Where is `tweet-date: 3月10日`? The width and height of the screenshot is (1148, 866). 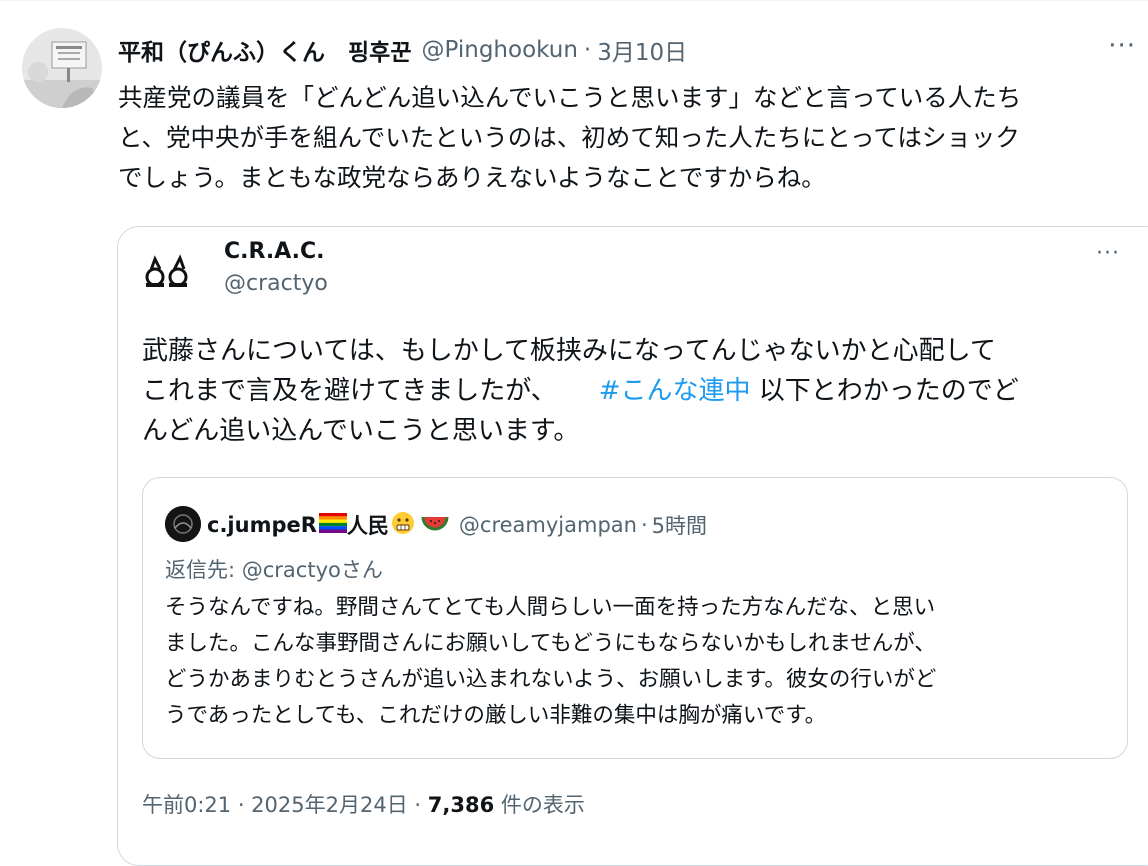
tweet-date: 3月10日 is located at coordinates (642, 50).